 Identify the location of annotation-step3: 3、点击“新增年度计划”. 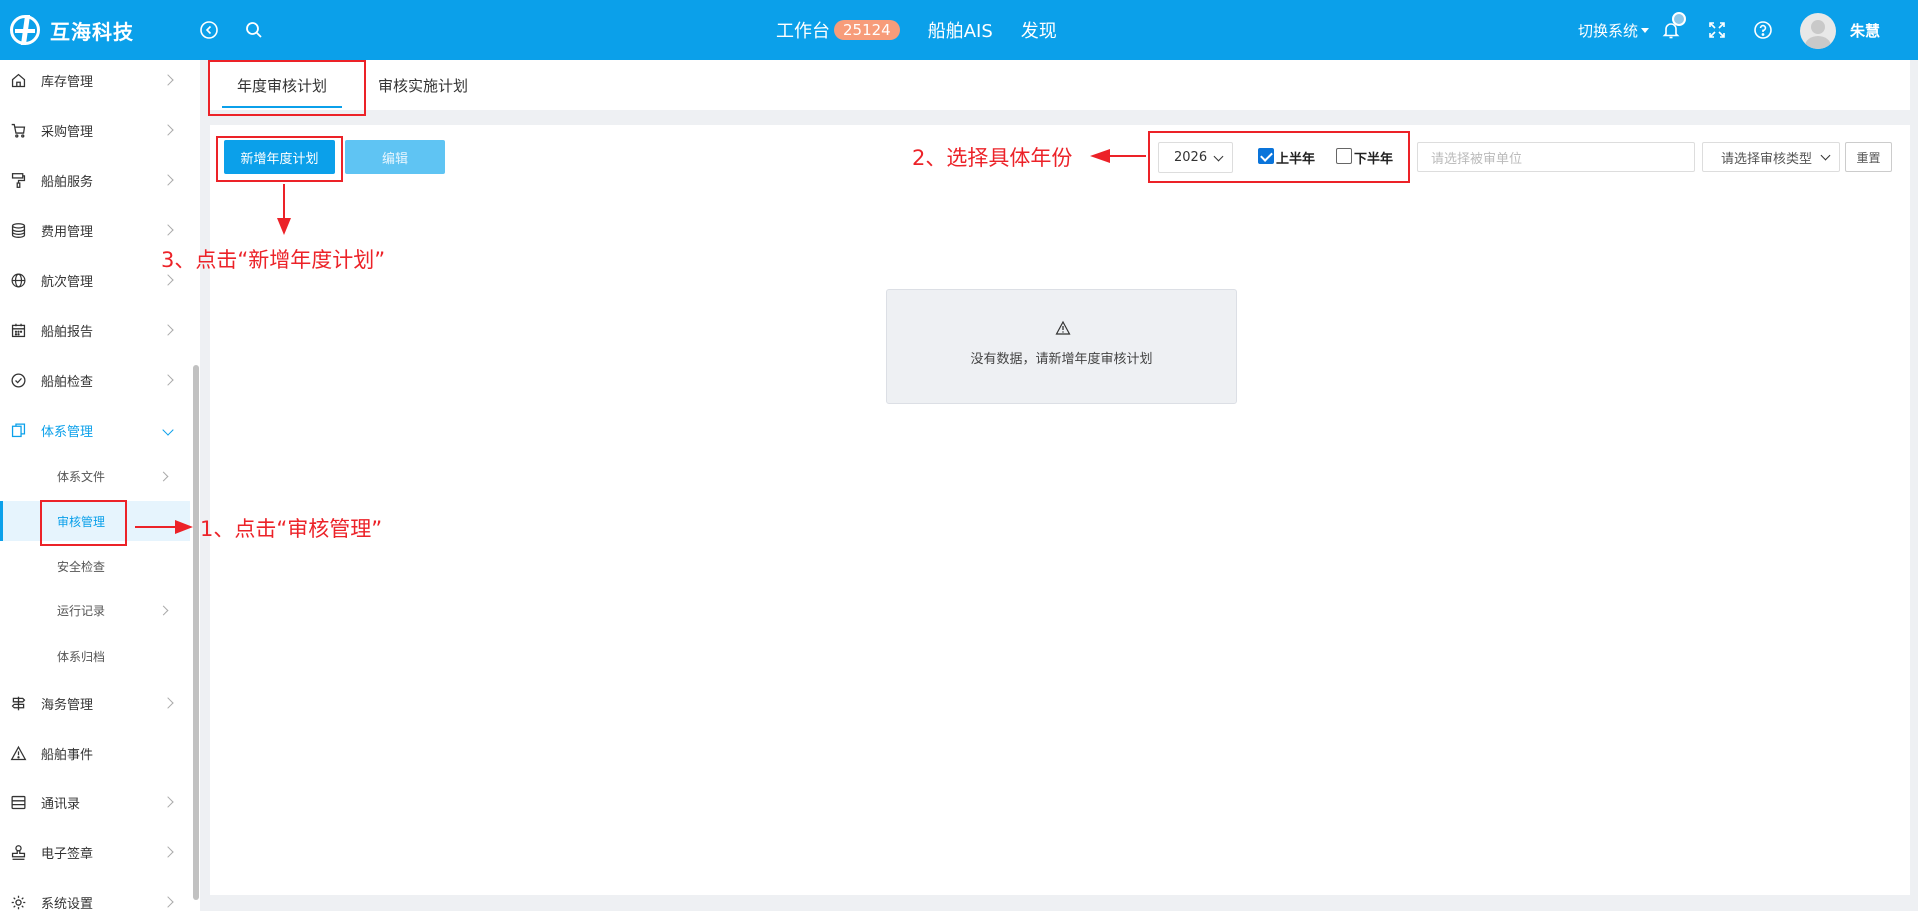
(273, 260).